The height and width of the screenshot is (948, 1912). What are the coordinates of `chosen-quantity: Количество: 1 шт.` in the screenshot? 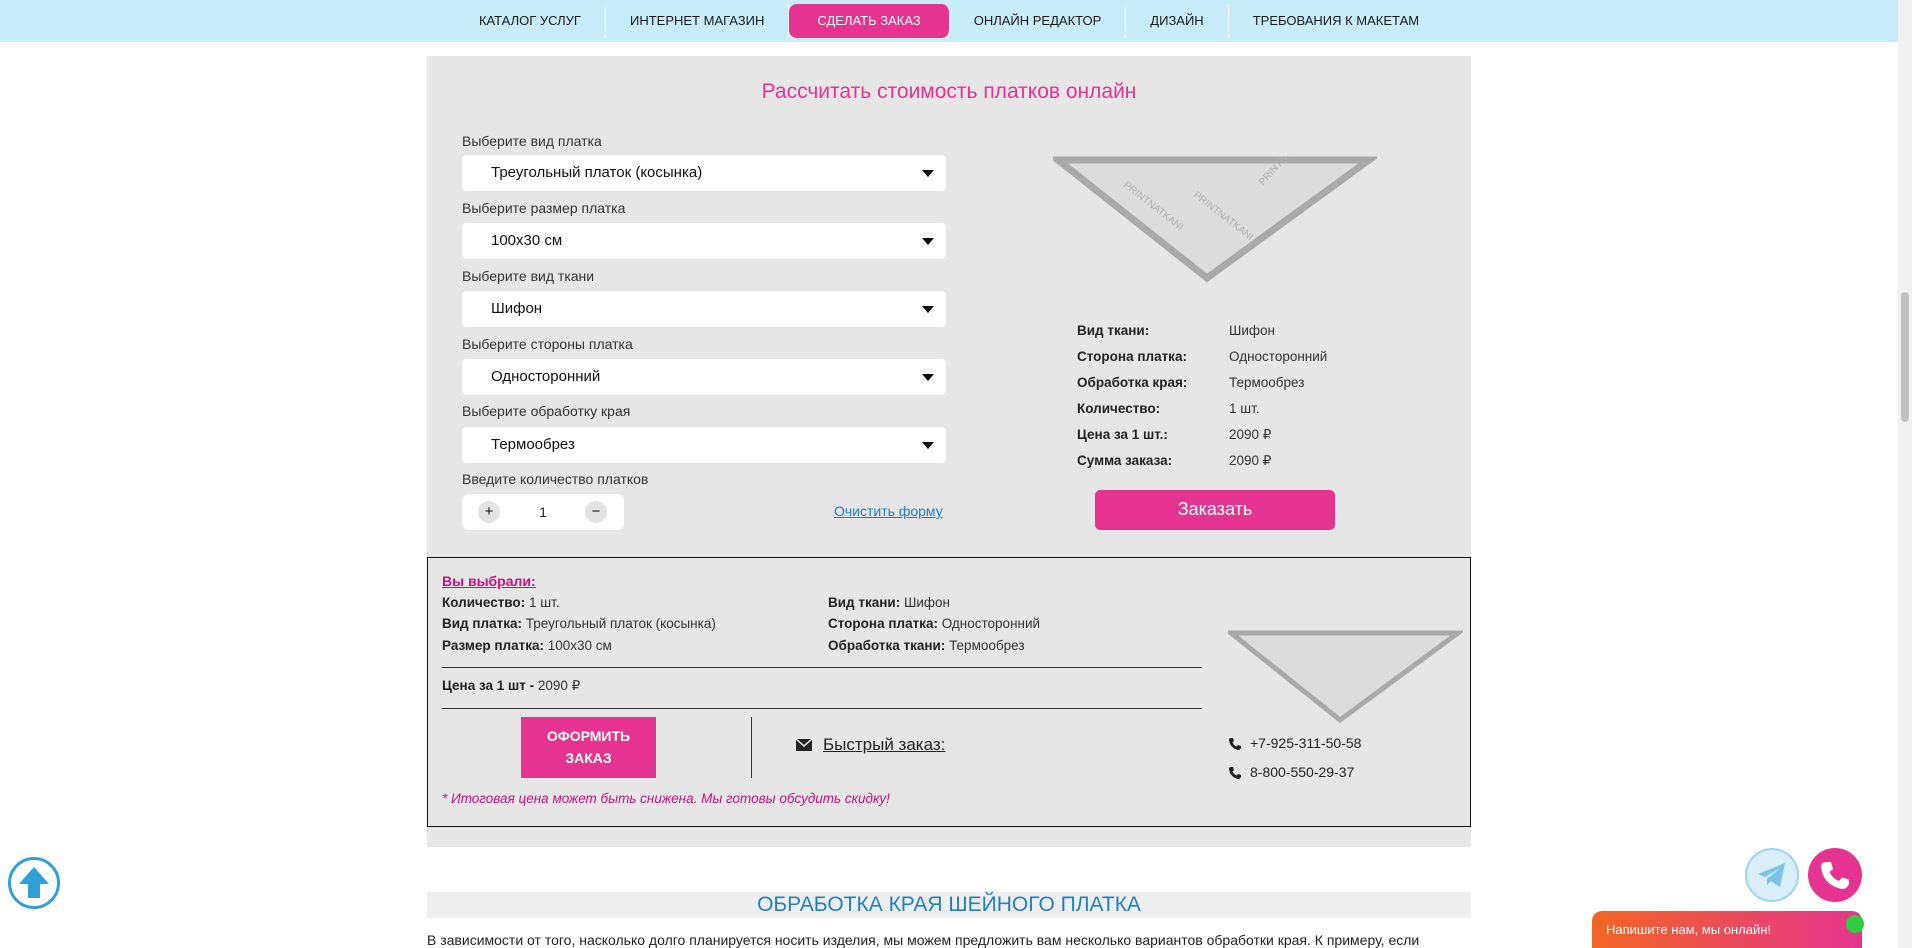 It's located at (500, 602).